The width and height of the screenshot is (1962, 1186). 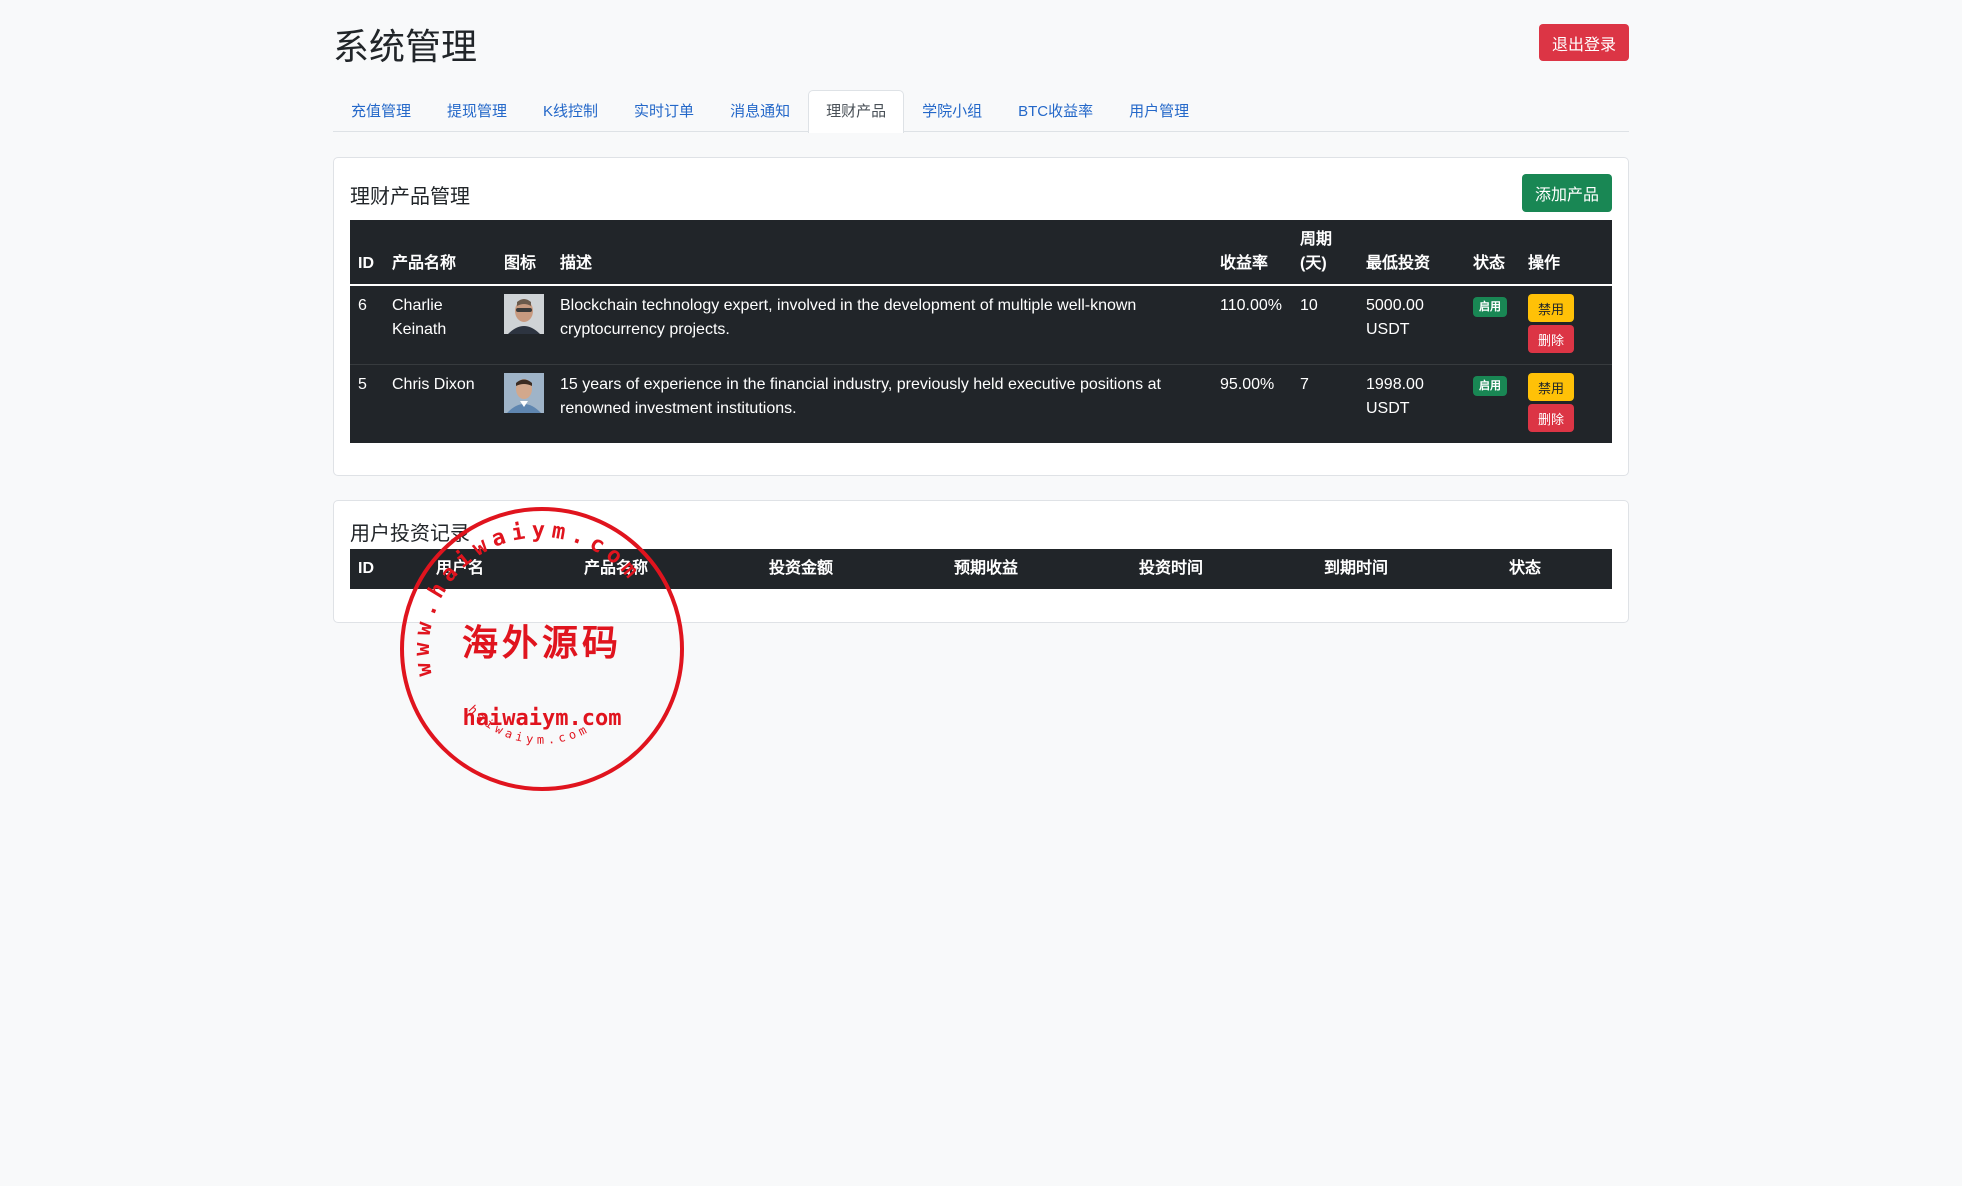 What do you see at coordinates (986, 568) in the screenshot?
I see `col-expected-return: 预期收益` at bounding box center [986, 568].